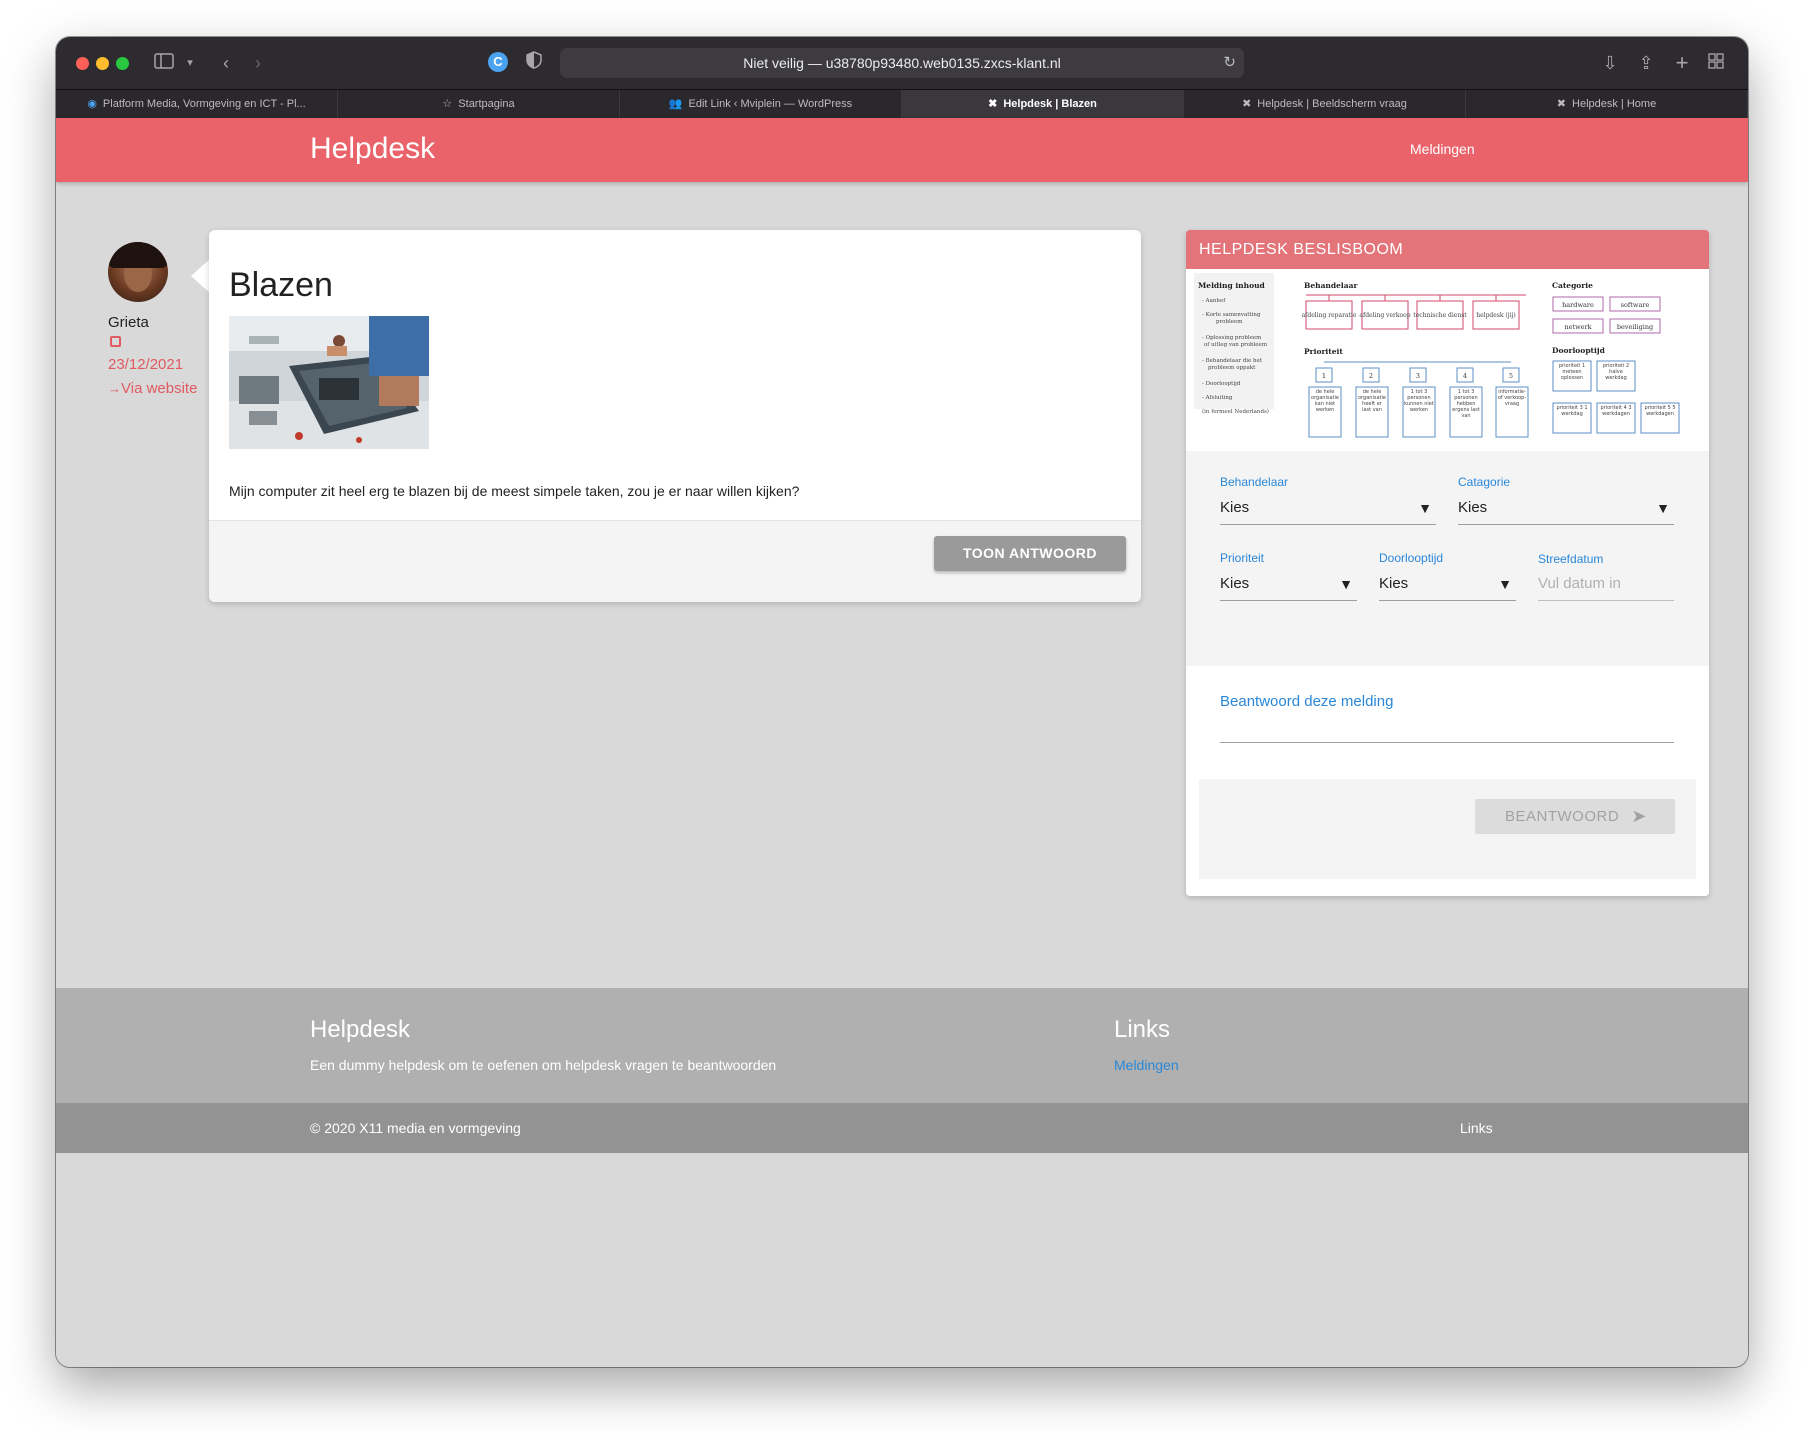 This screenshot has height=1441, width=1804. I want to click on beantwoord-button: BEANTWOORD ➤, so click(1575, 816).